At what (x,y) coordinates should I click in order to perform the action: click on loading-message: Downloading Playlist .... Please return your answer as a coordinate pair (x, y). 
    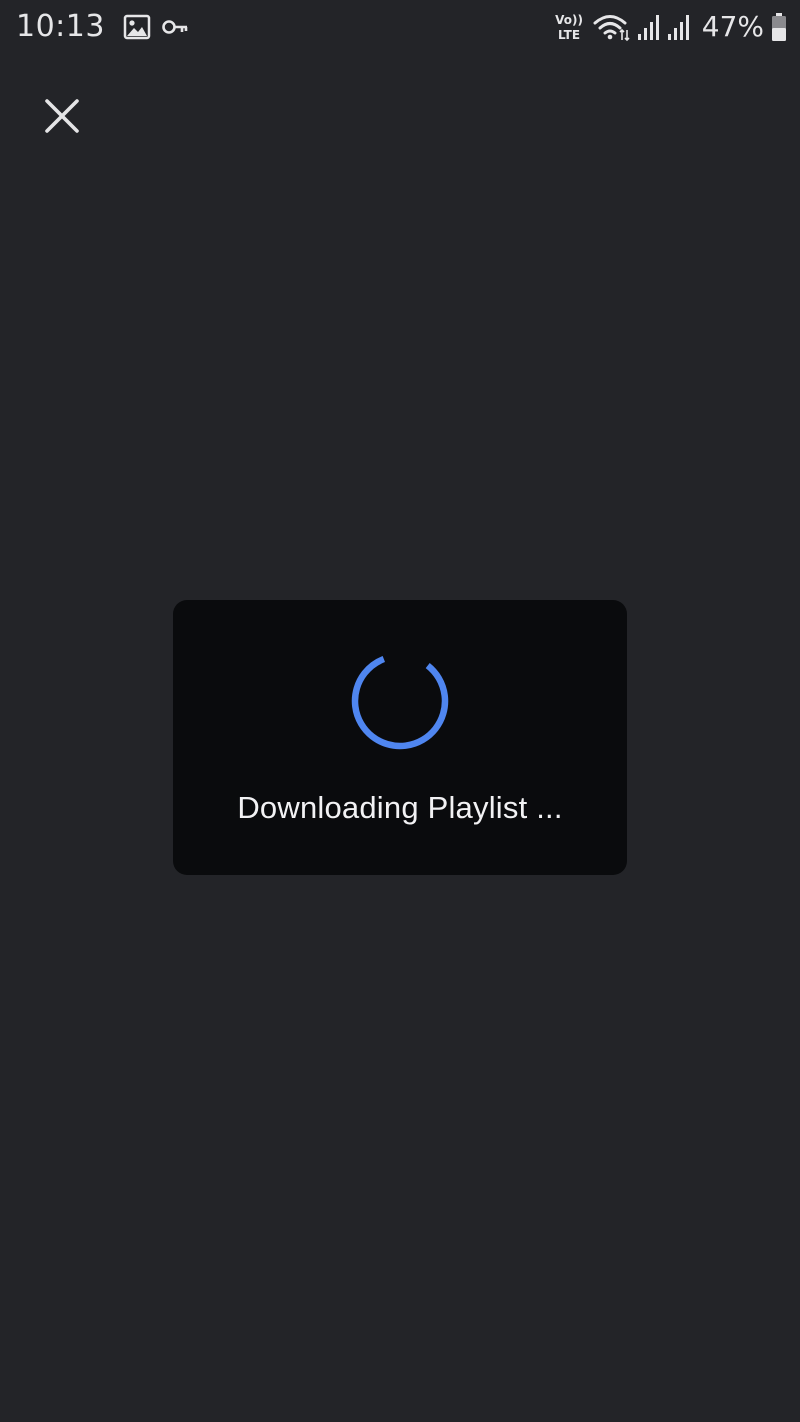
    Looking at the image, I should click on (400, 807).